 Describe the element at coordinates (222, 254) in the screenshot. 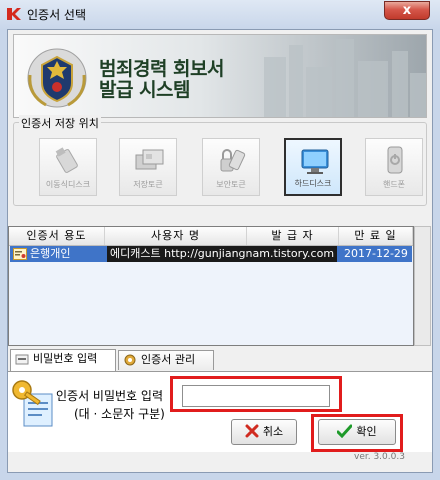

I see `watermark-overlay: 에디캐스트 http://gunjiangnam.tistory.com` at that location.